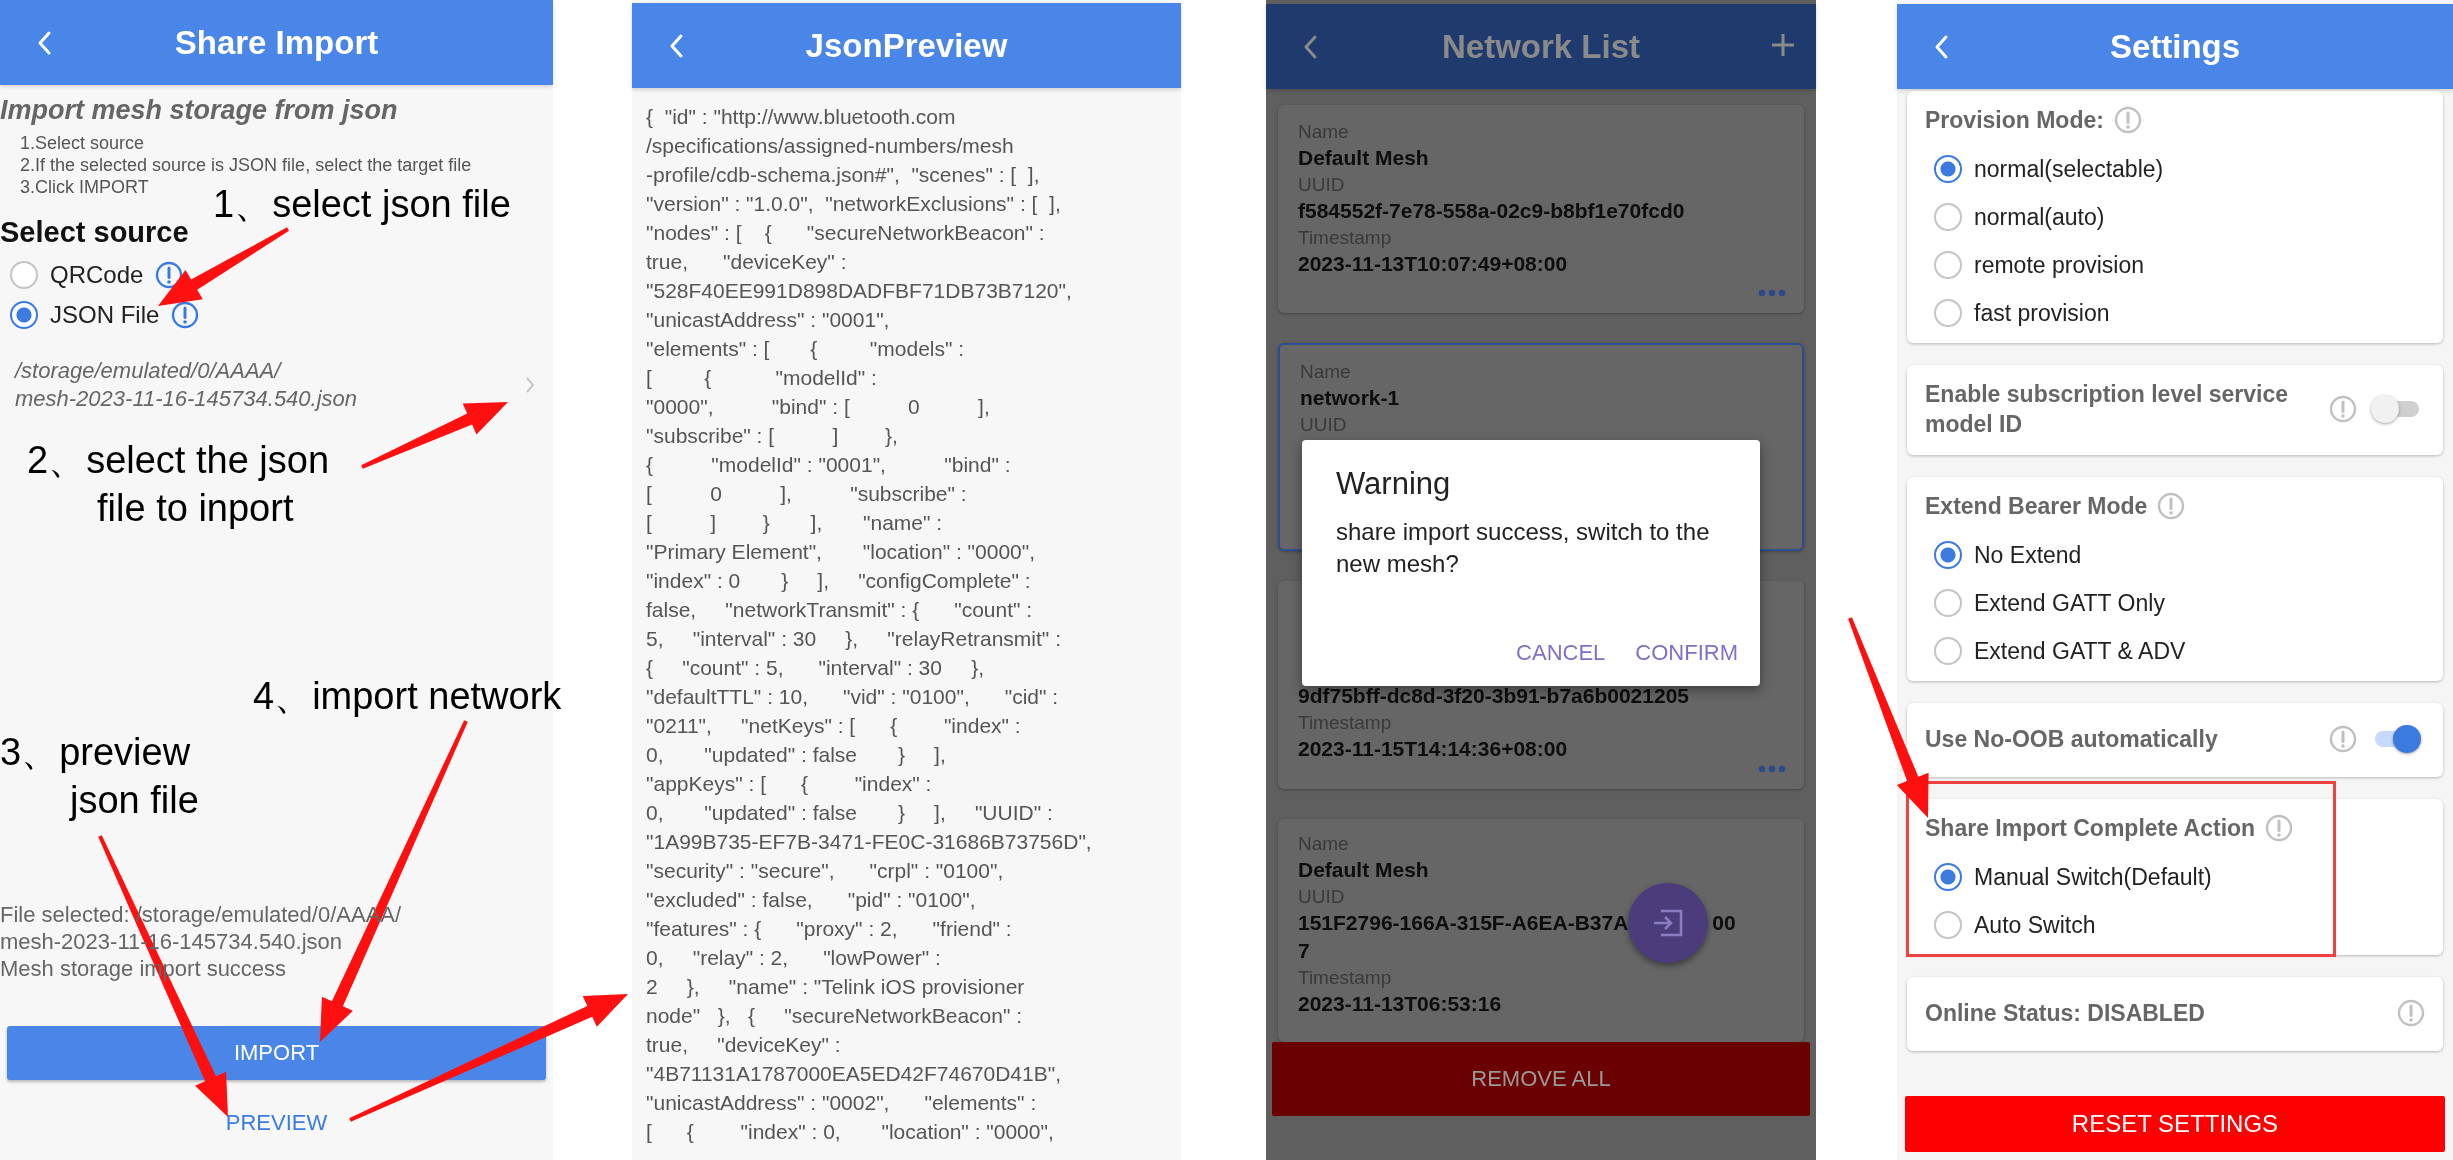 This screenshot has height=1160, width=2453. What do you see at coordinates (199, 110) in the screenshot?
I see `section-heading: Import mesh storage from json` at bounding box center [199, 110].